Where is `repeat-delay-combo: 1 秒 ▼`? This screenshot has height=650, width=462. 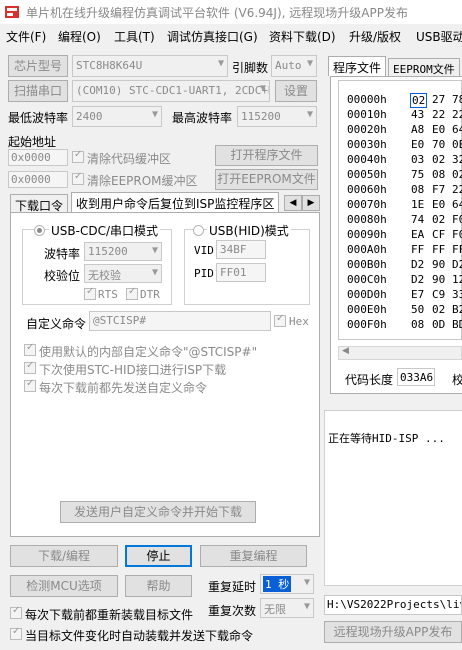
repeat-delay-combo: 1 秒 ▼ is located at coordinates (287, 584).